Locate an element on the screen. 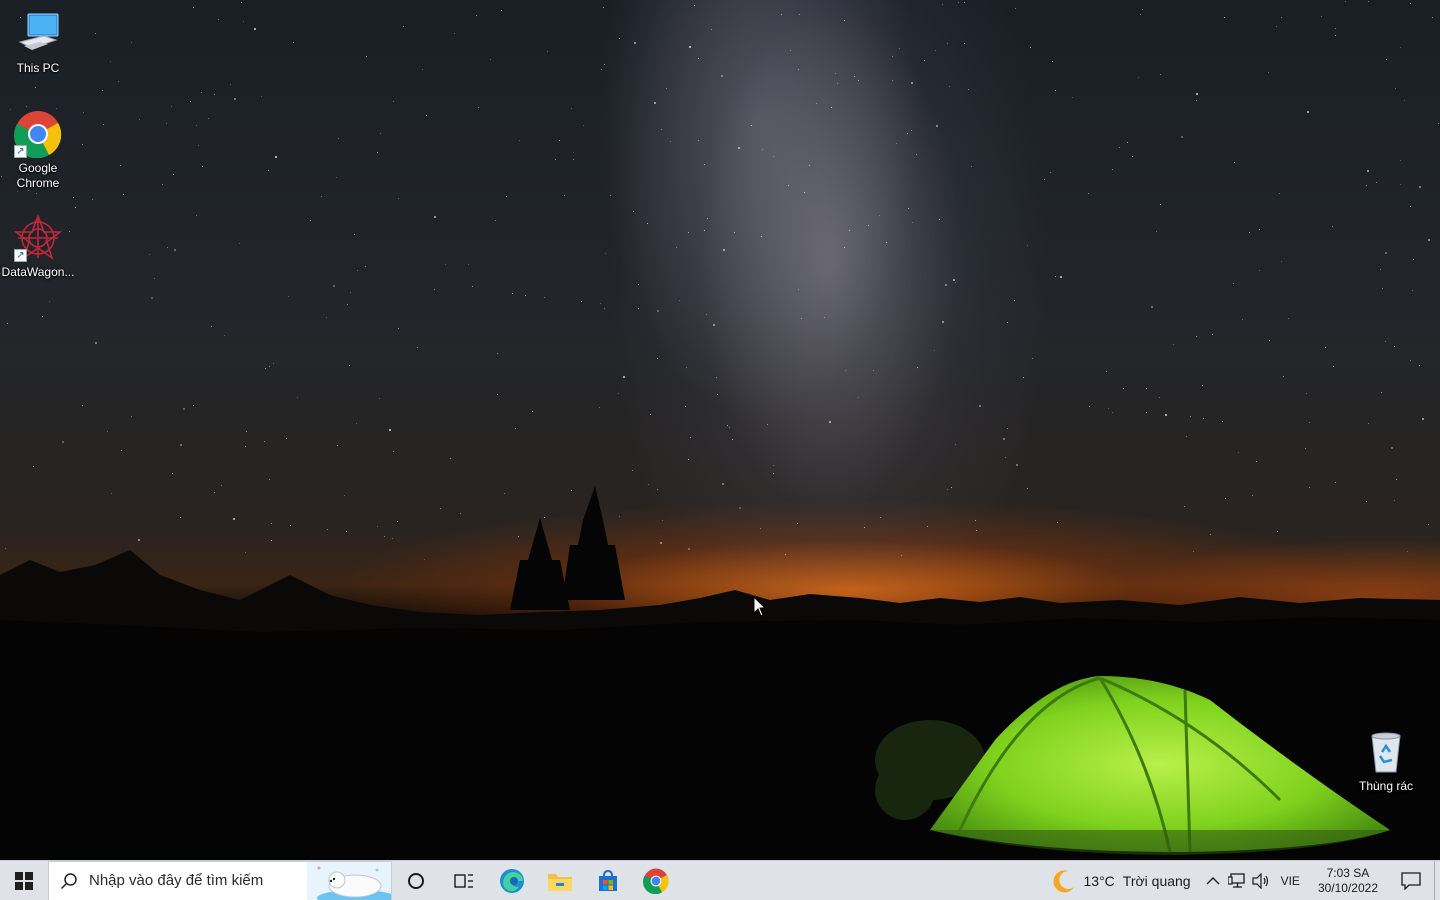 Image resolution: width=1440 pixels, height=900 pixels. cortana-circle-icon is located at coordinates (416, 880).